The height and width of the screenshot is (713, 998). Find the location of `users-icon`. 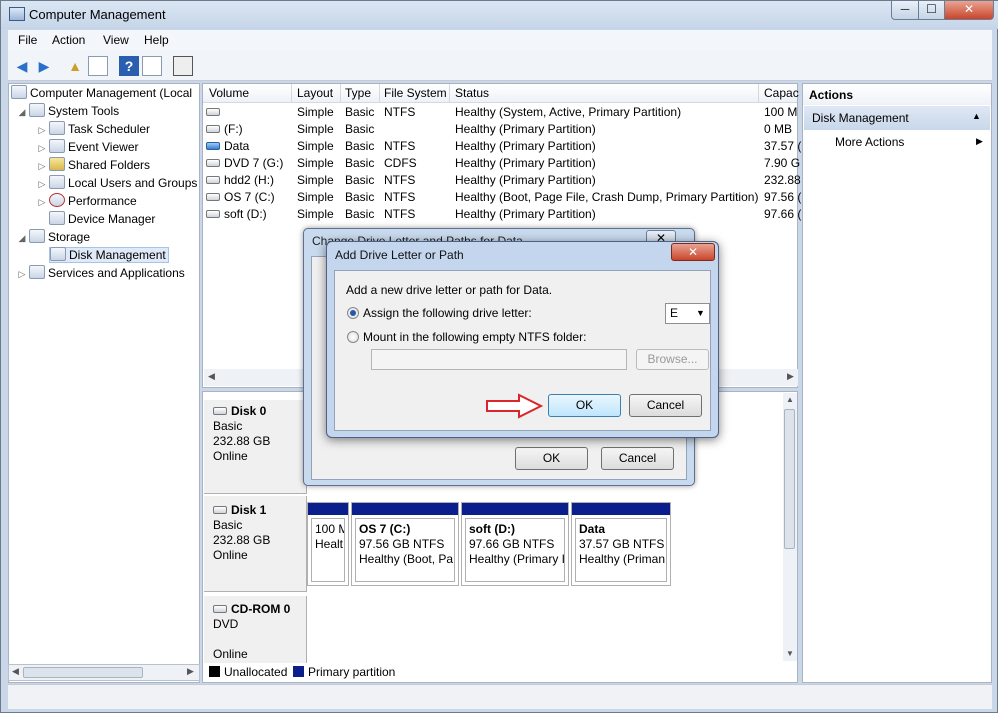

users-icon is located at coordinates (57, 182).